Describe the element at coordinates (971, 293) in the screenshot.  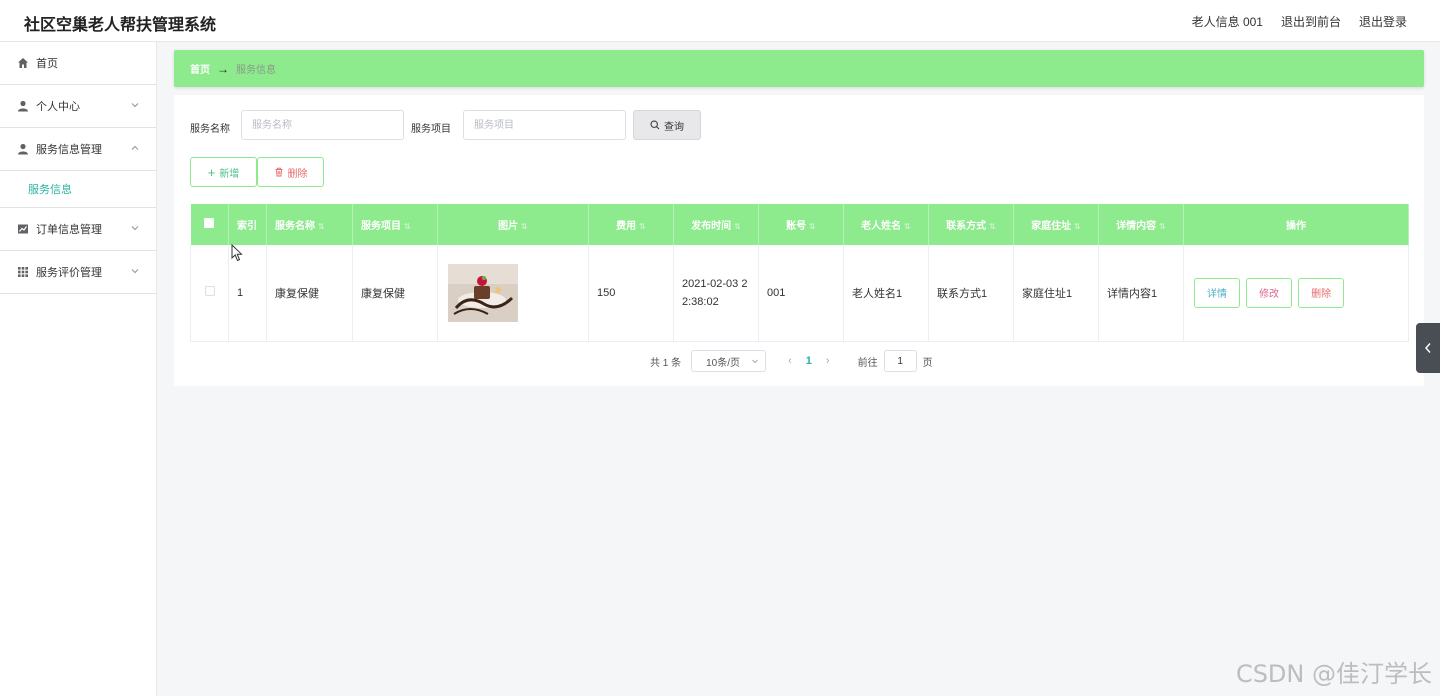
I see `cell-contact: 联系方式1` at that location.